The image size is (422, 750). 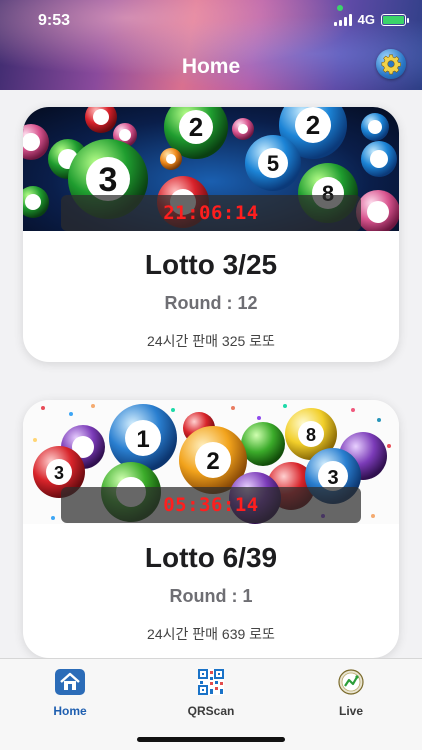 I want to click on svg-text: 1, so click(x=142, y=439).